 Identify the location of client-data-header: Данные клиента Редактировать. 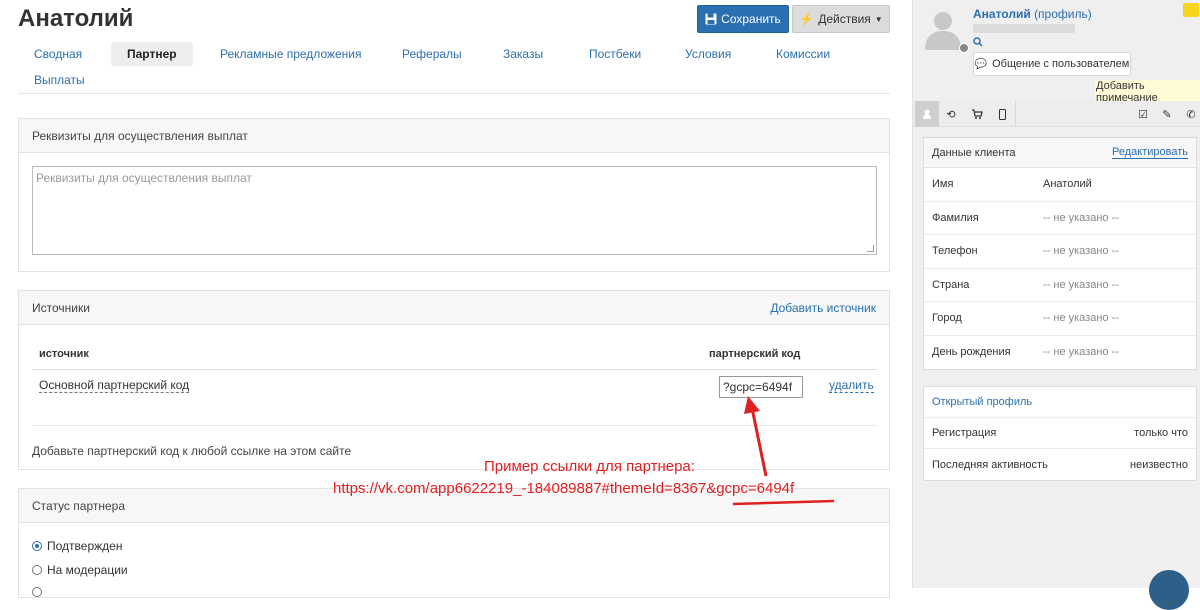
(1060, 153).